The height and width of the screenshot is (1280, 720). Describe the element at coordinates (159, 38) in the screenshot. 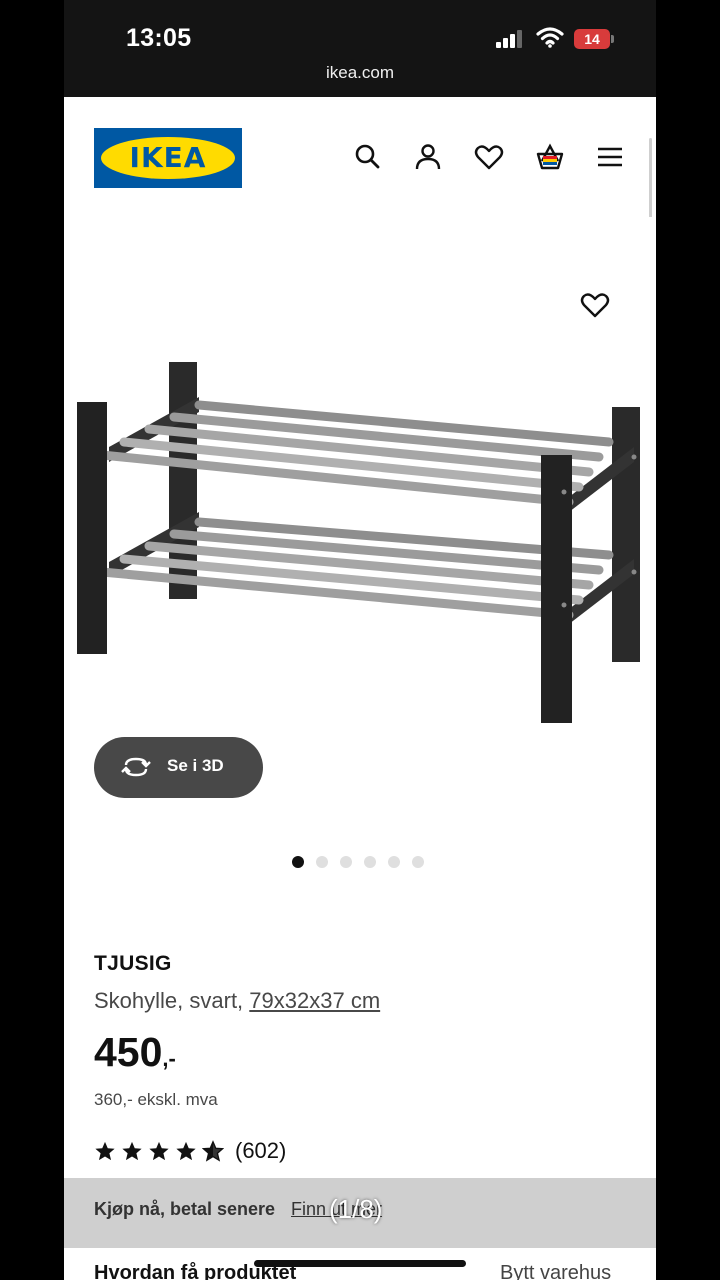

I see `status-time: 13:05` at that location.